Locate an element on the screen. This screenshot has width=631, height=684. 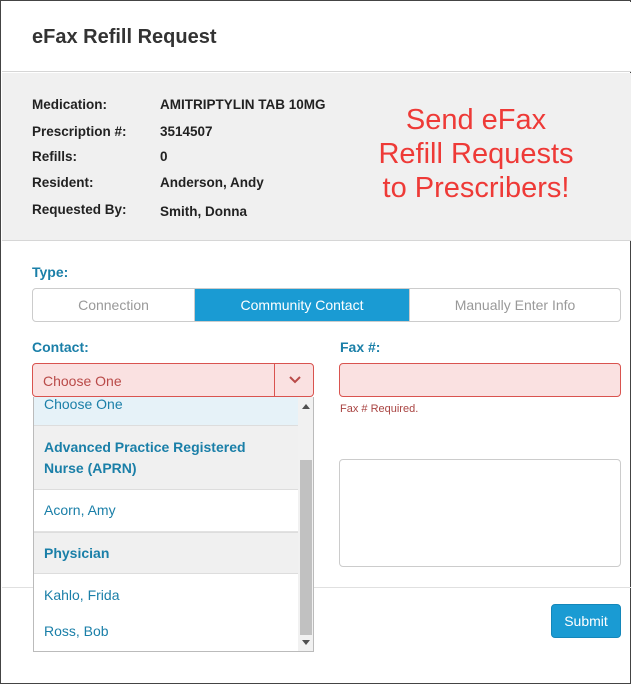
promo-line: Send eFax is located at coordinates (476, 120).